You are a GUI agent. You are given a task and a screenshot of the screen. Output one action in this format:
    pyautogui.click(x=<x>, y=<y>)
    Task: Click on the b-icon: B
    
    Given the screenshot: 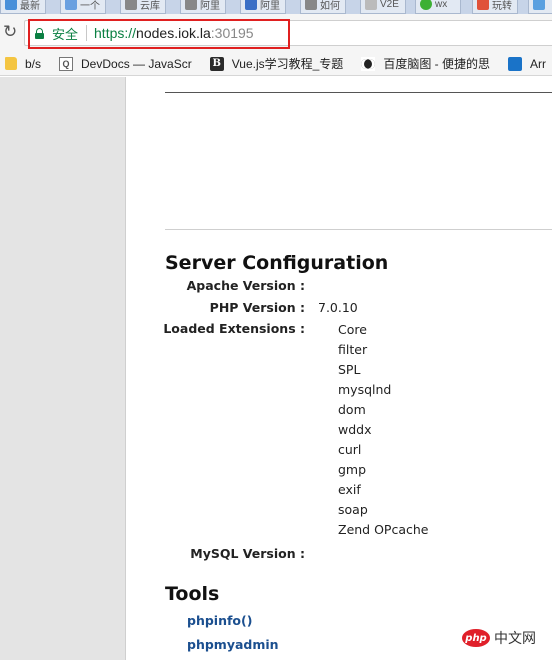 What is the action you would take?
    pyautogui.click(x=216, y=63)
    